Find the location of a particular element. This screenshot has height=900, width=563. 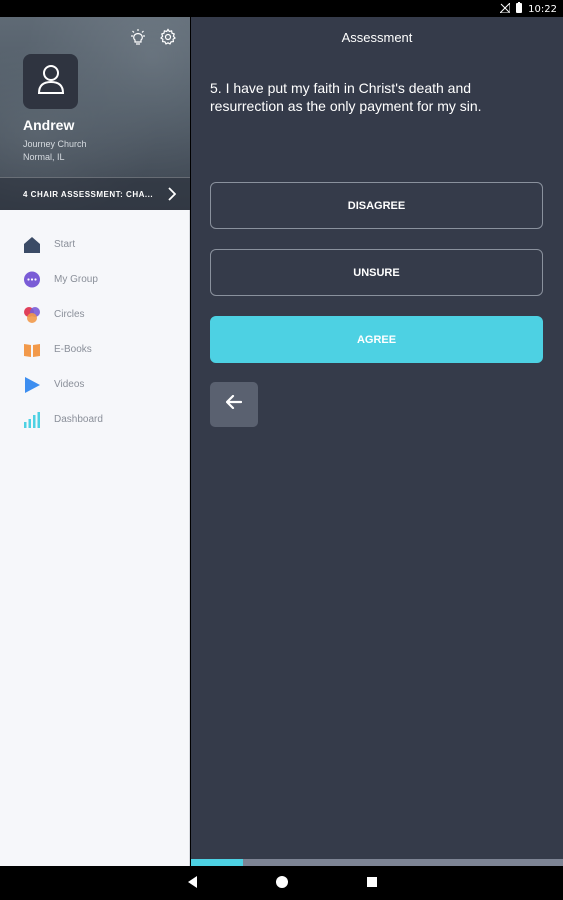

agree-button: AGREE is located at coordinates (376, 339).